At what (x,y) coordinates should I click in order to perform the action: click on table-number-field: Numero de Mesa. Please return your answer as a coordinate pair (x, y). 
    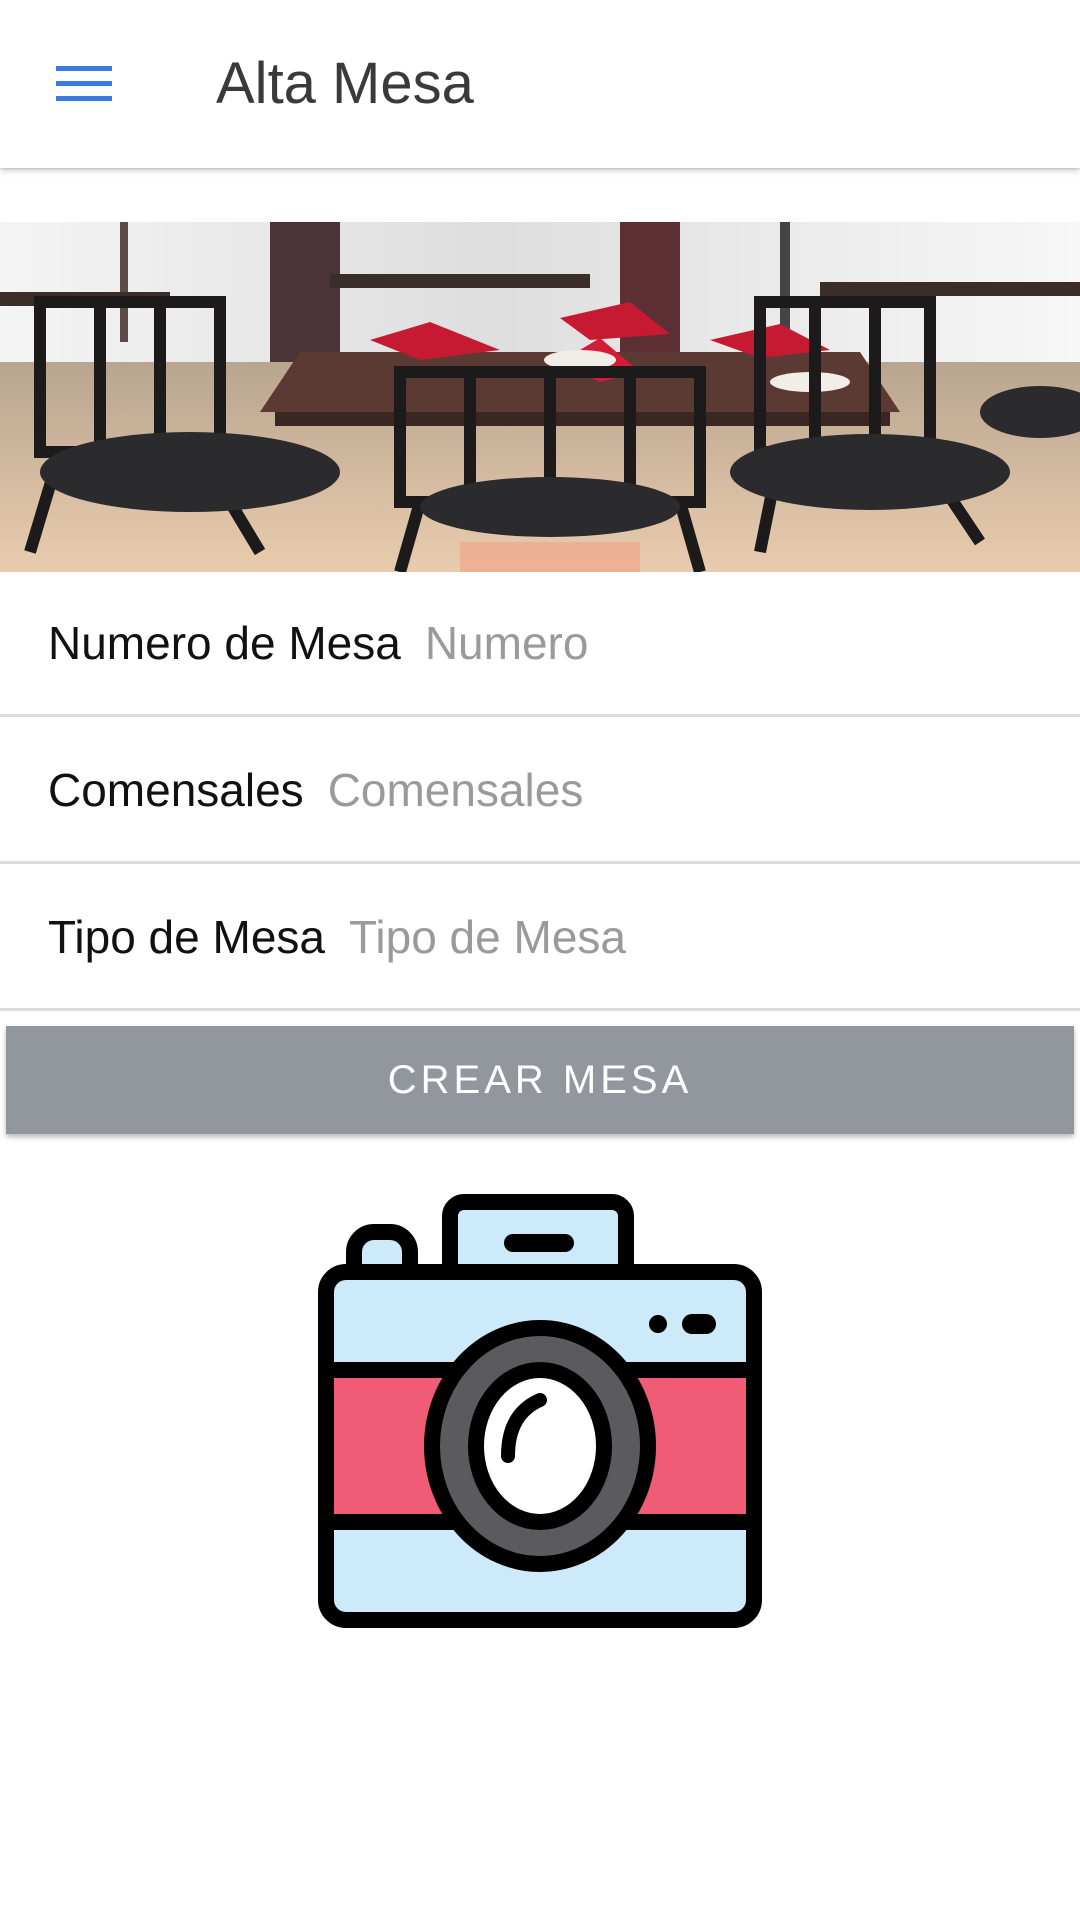
    Looking at the image, I should click on (540, 644).